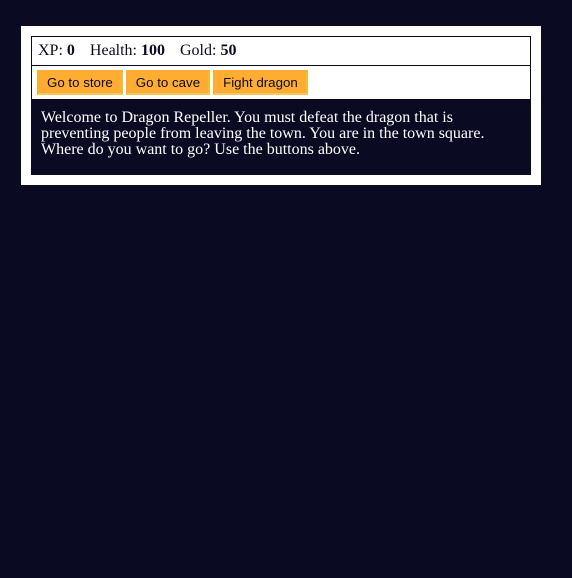  What do you see at coordinates (70, 50) in the screenshot?
I see `xp-value: 0` at bounding box center [70, 50].